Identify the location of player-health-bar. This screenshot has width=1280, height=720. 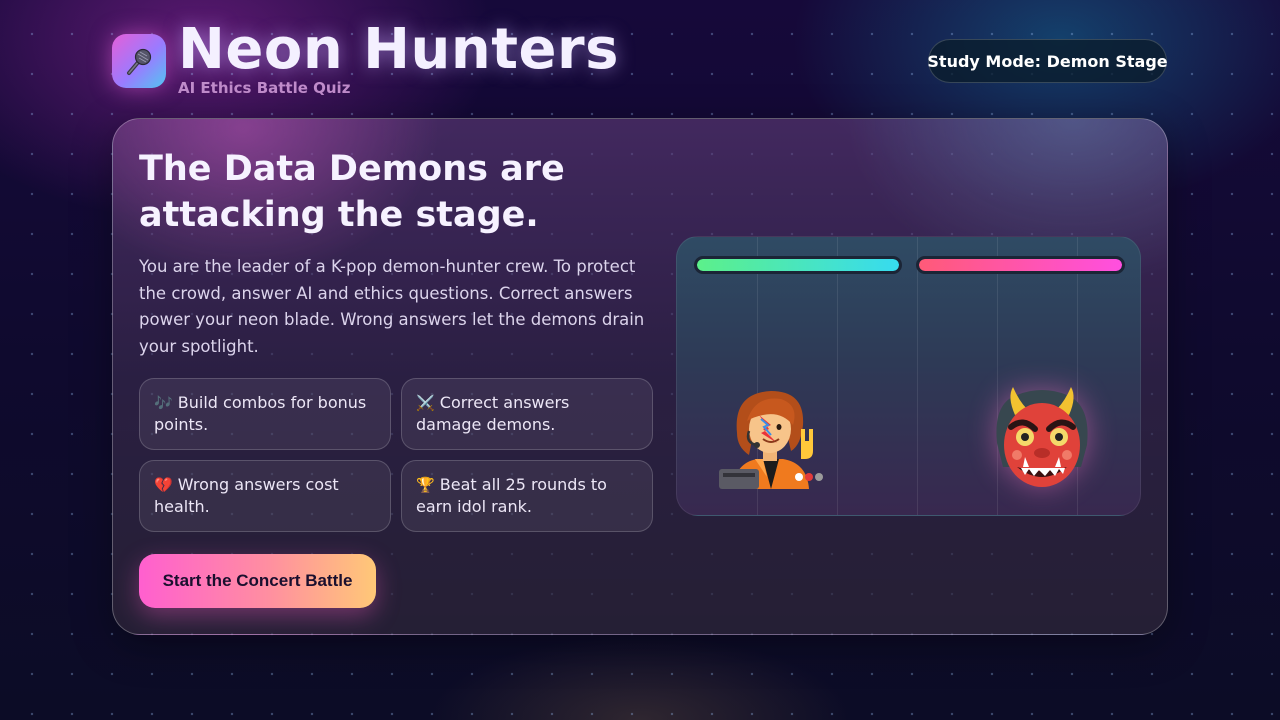
(798, 265).